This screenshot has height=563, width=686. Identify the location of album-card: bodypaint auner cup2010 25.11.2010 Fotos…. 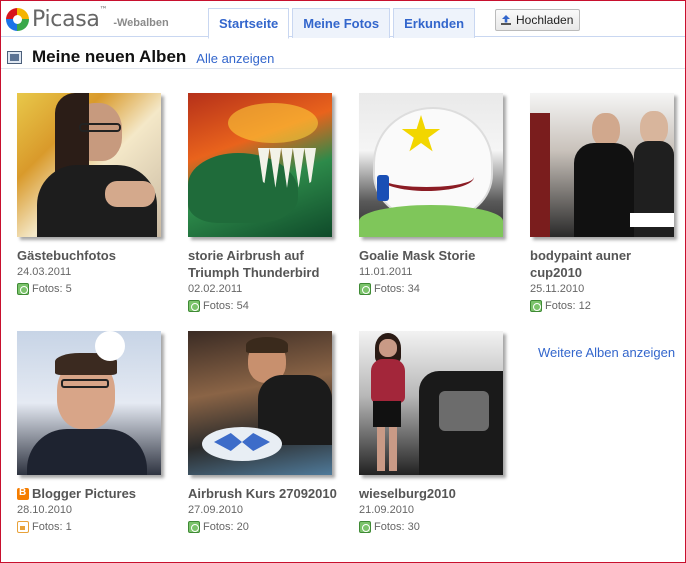
(608, 203).